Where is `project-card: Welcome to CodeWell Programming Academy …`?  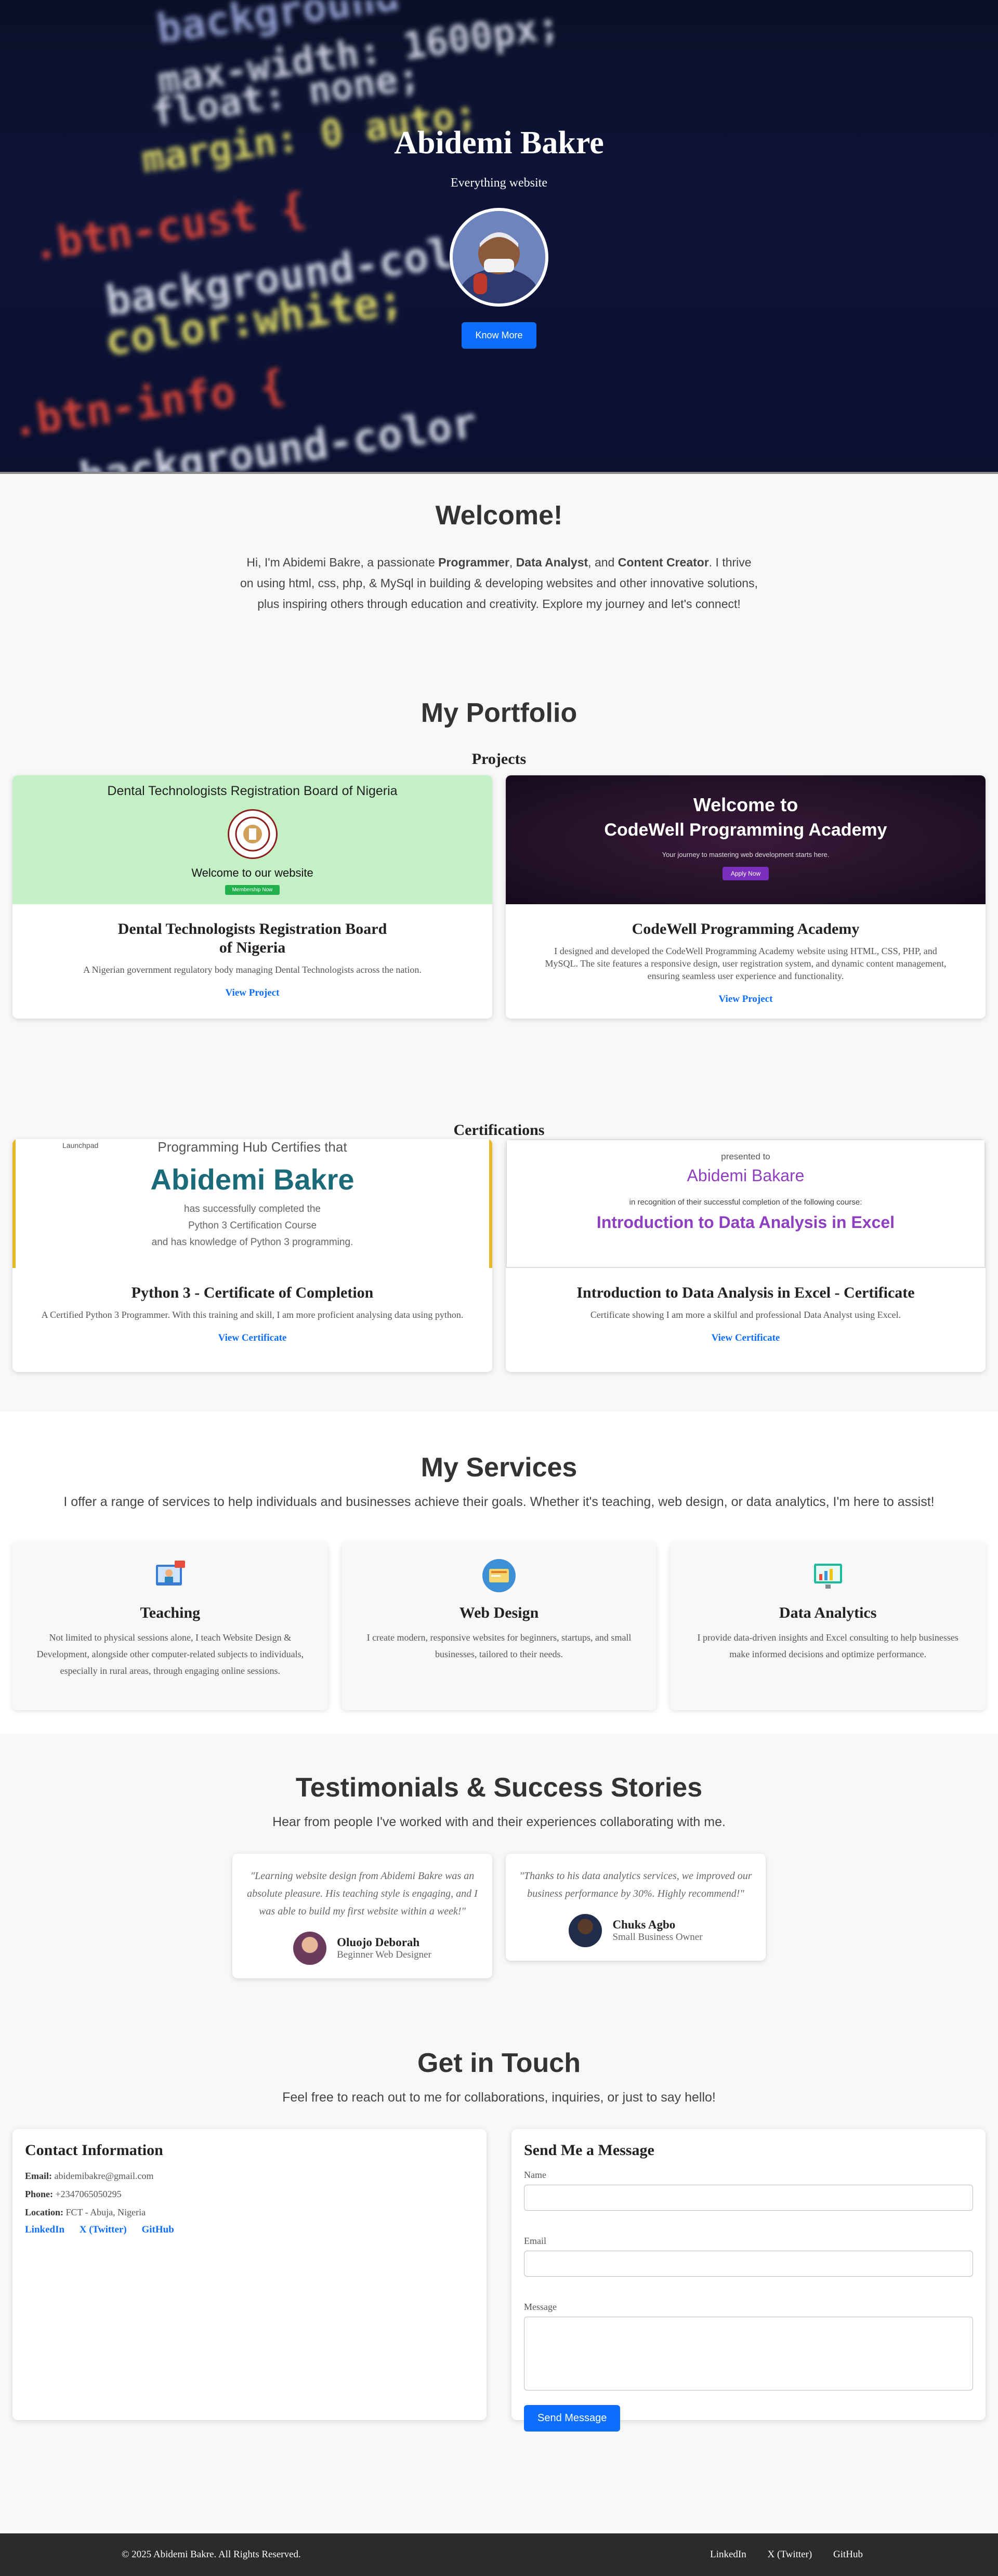 project-card: Welcome to CodeWell Programming Academy … is located at coordinates (746, 897).